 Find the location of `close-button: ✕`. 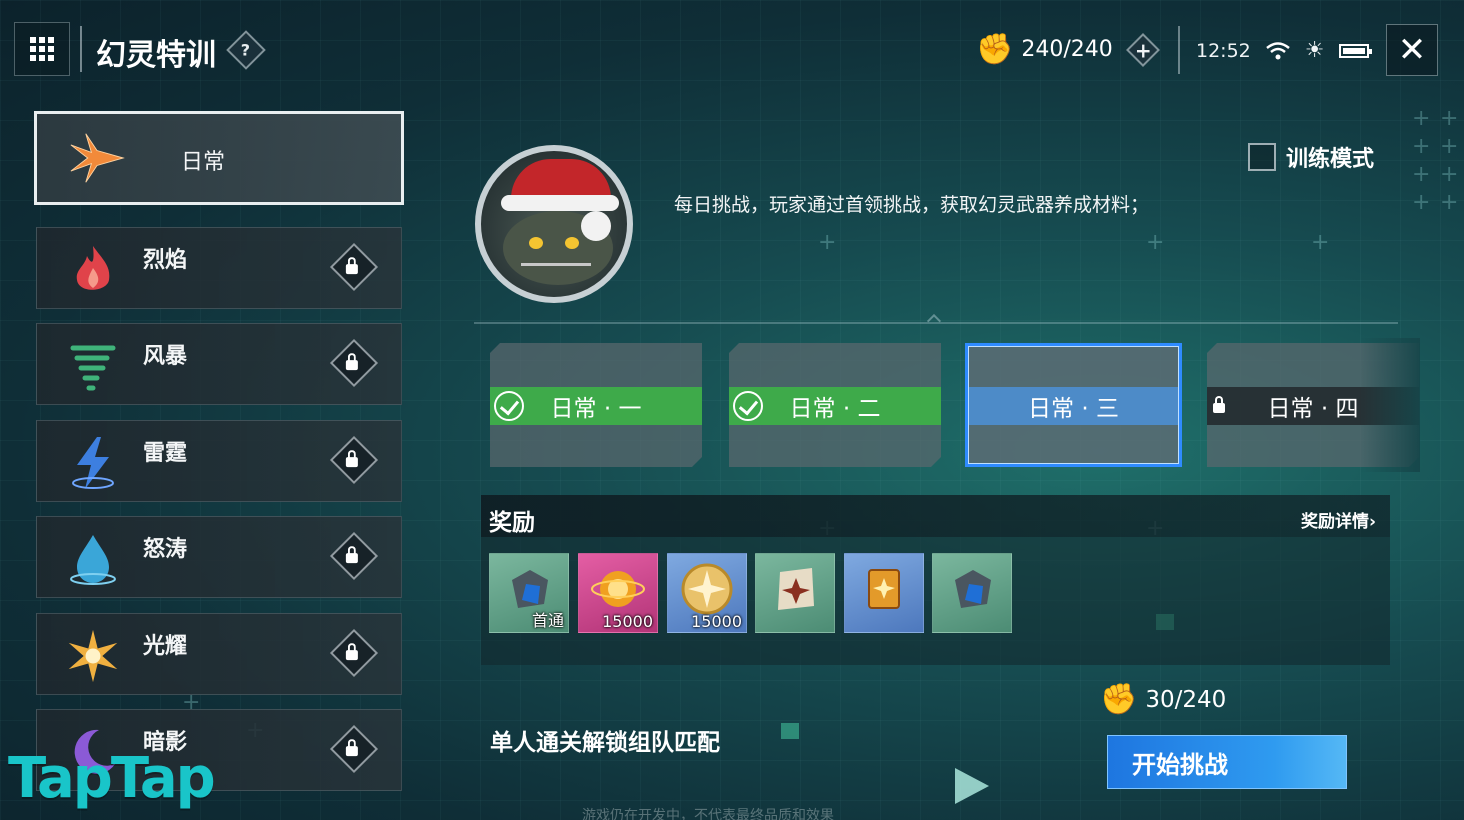

close-button: ✕ is located at coordinates (1412, 50).